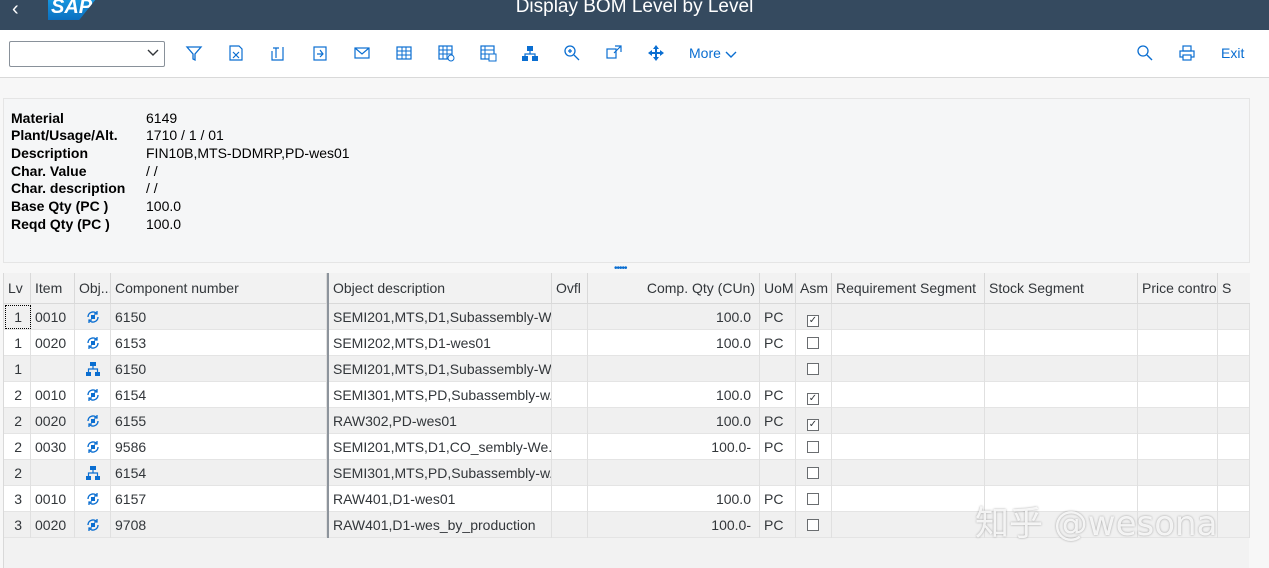 The image size is (1269, 568). I want to click on column-header-asm: Asm, so click(814, 288).